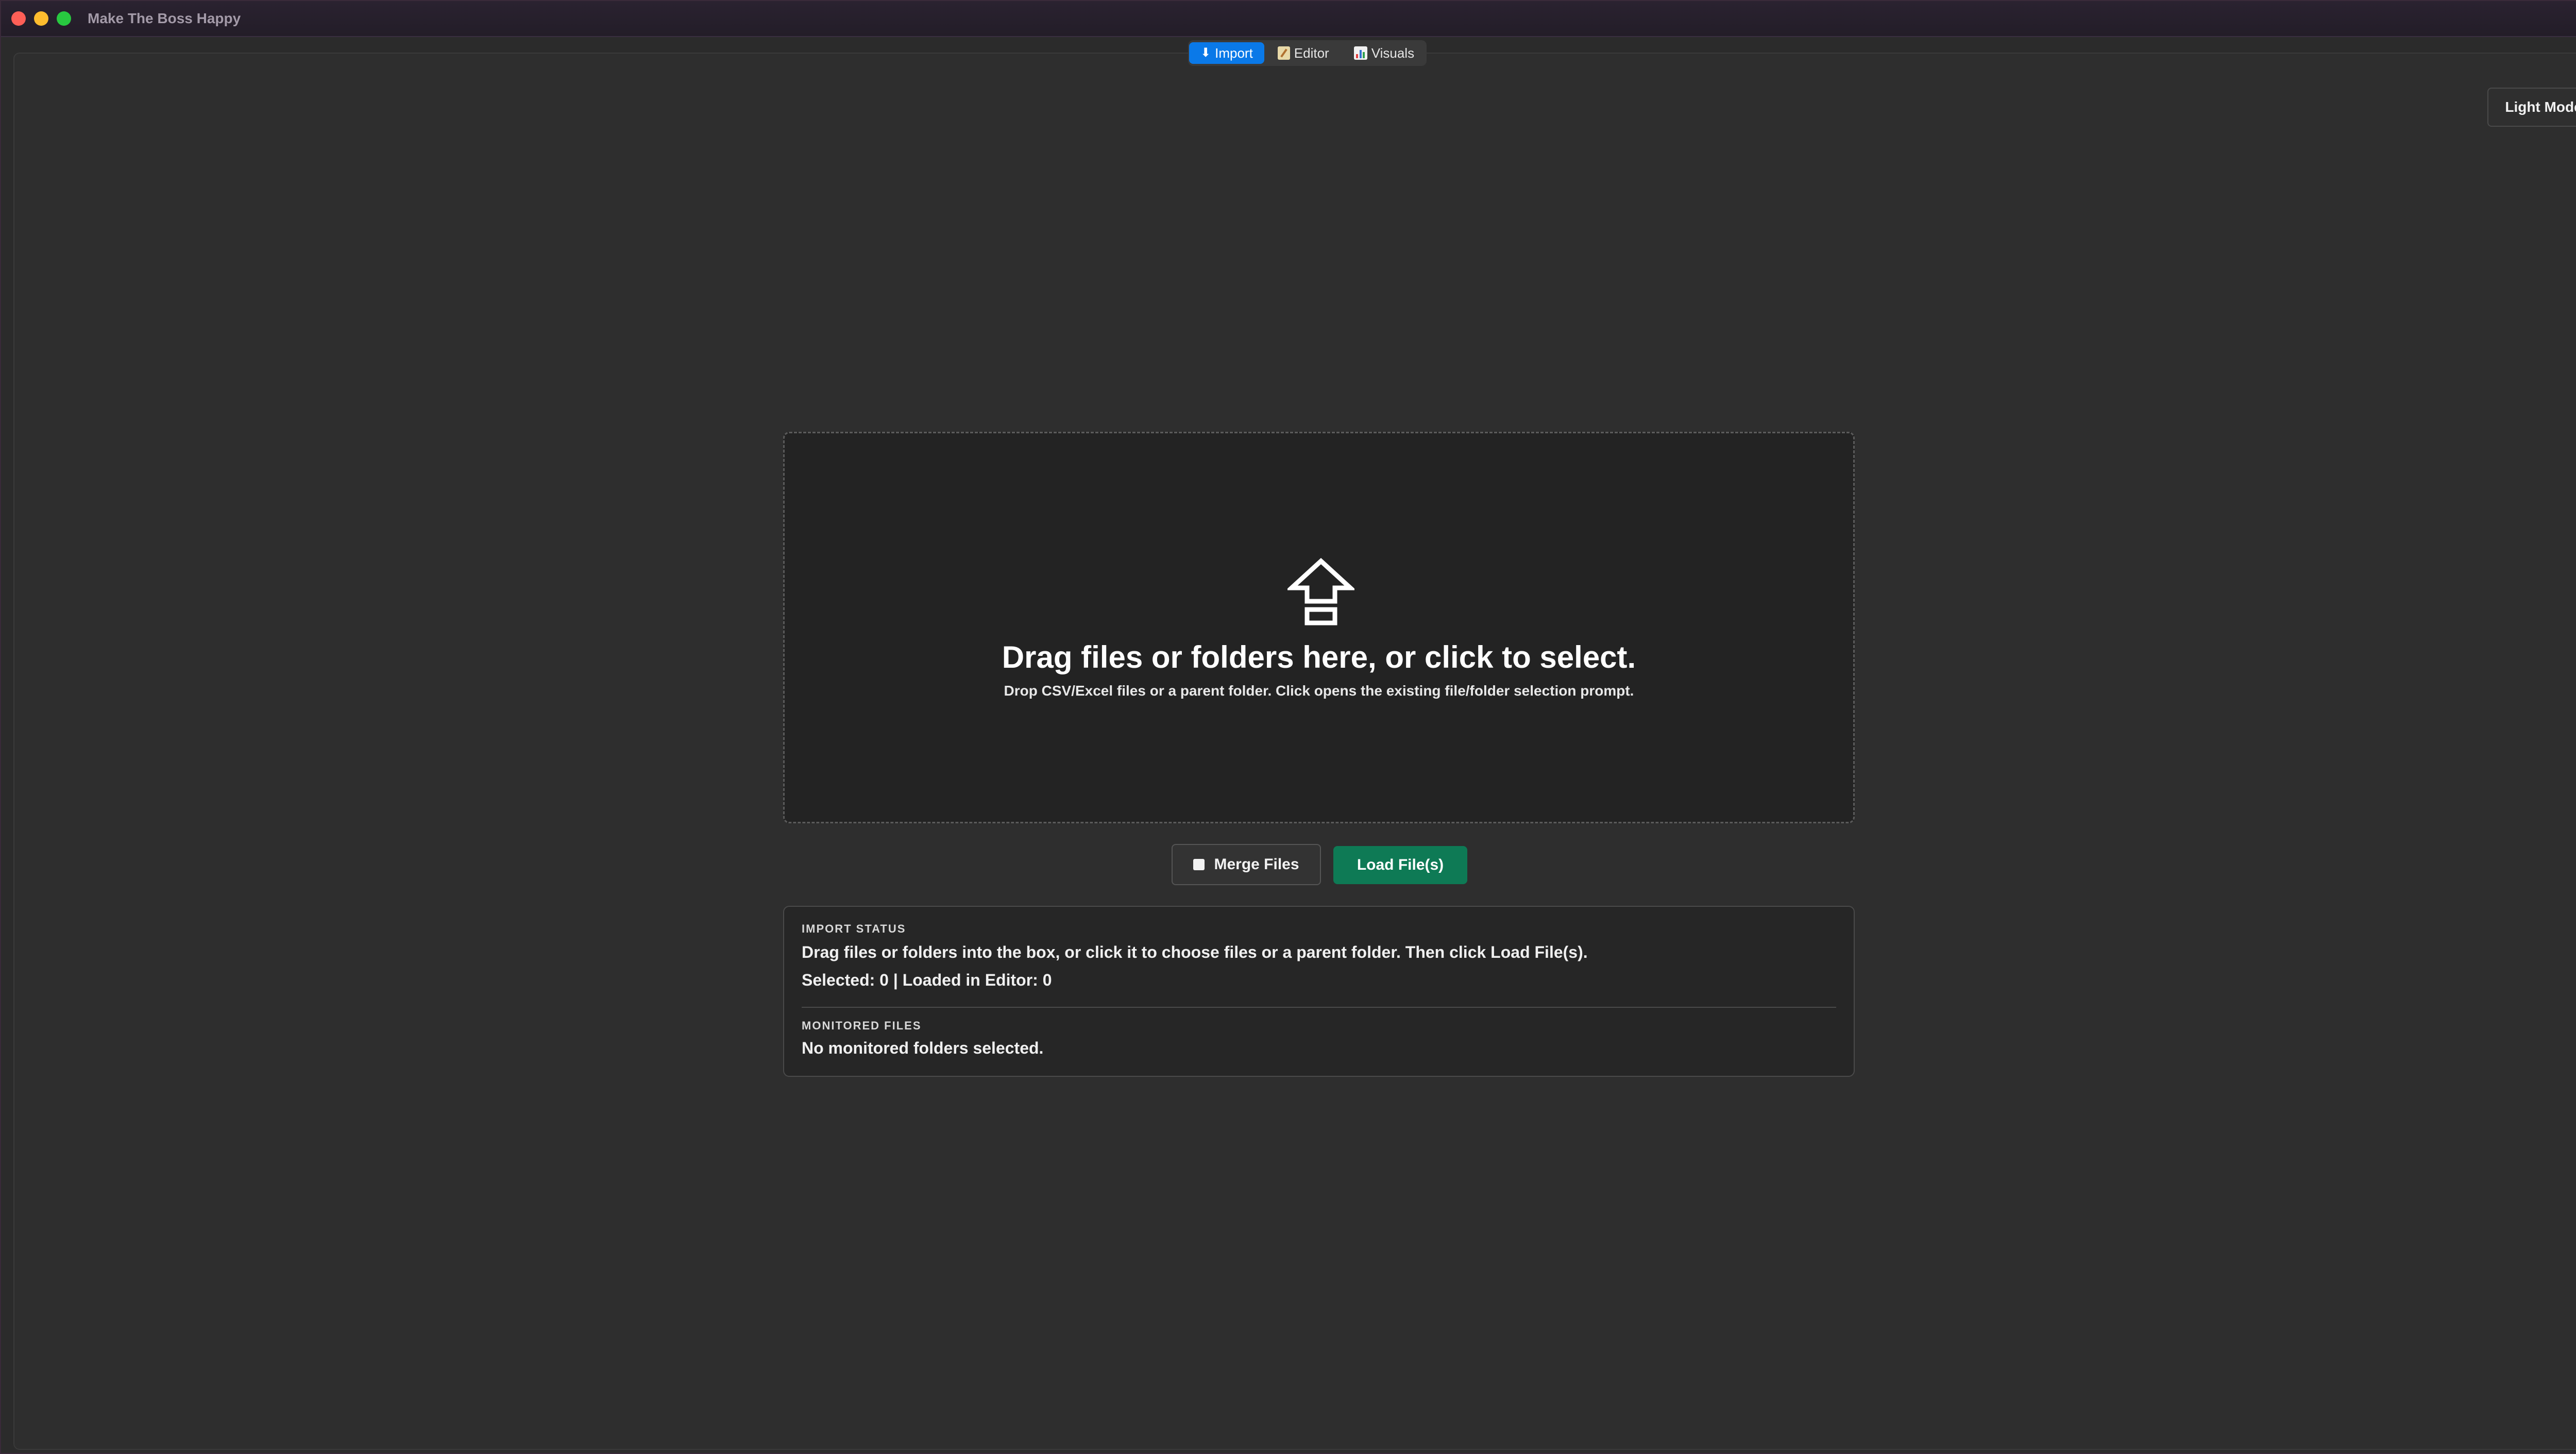 Image resolution: width=2576 pixels, height=1454 pixels. I want to click on bar-chart-icon, so click(1360, 53).